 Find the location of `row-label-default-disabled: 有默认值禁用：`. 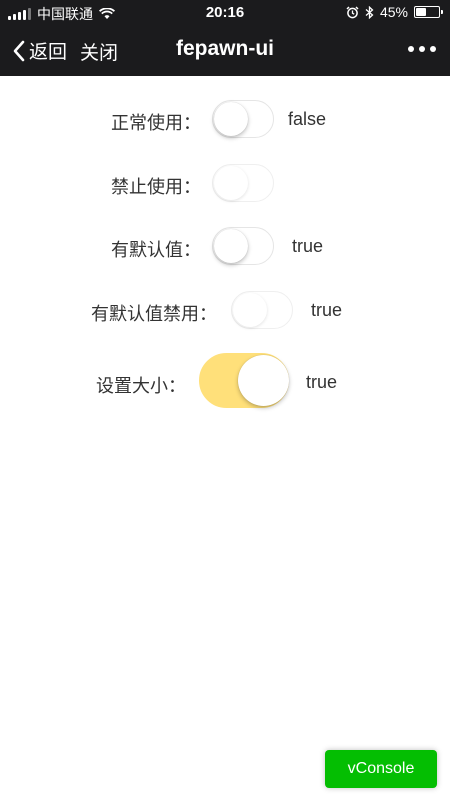

row-label-default-disabled: 有默认值禁用： is located at coordinates (154, 314).